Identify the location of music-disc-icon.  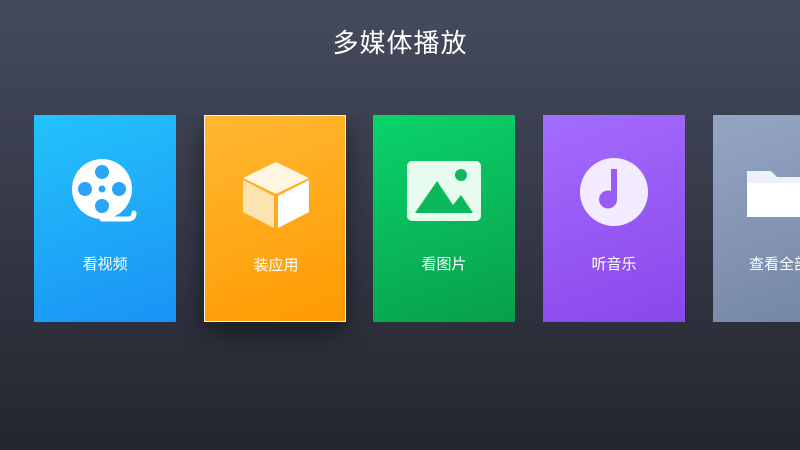
(614, 192).